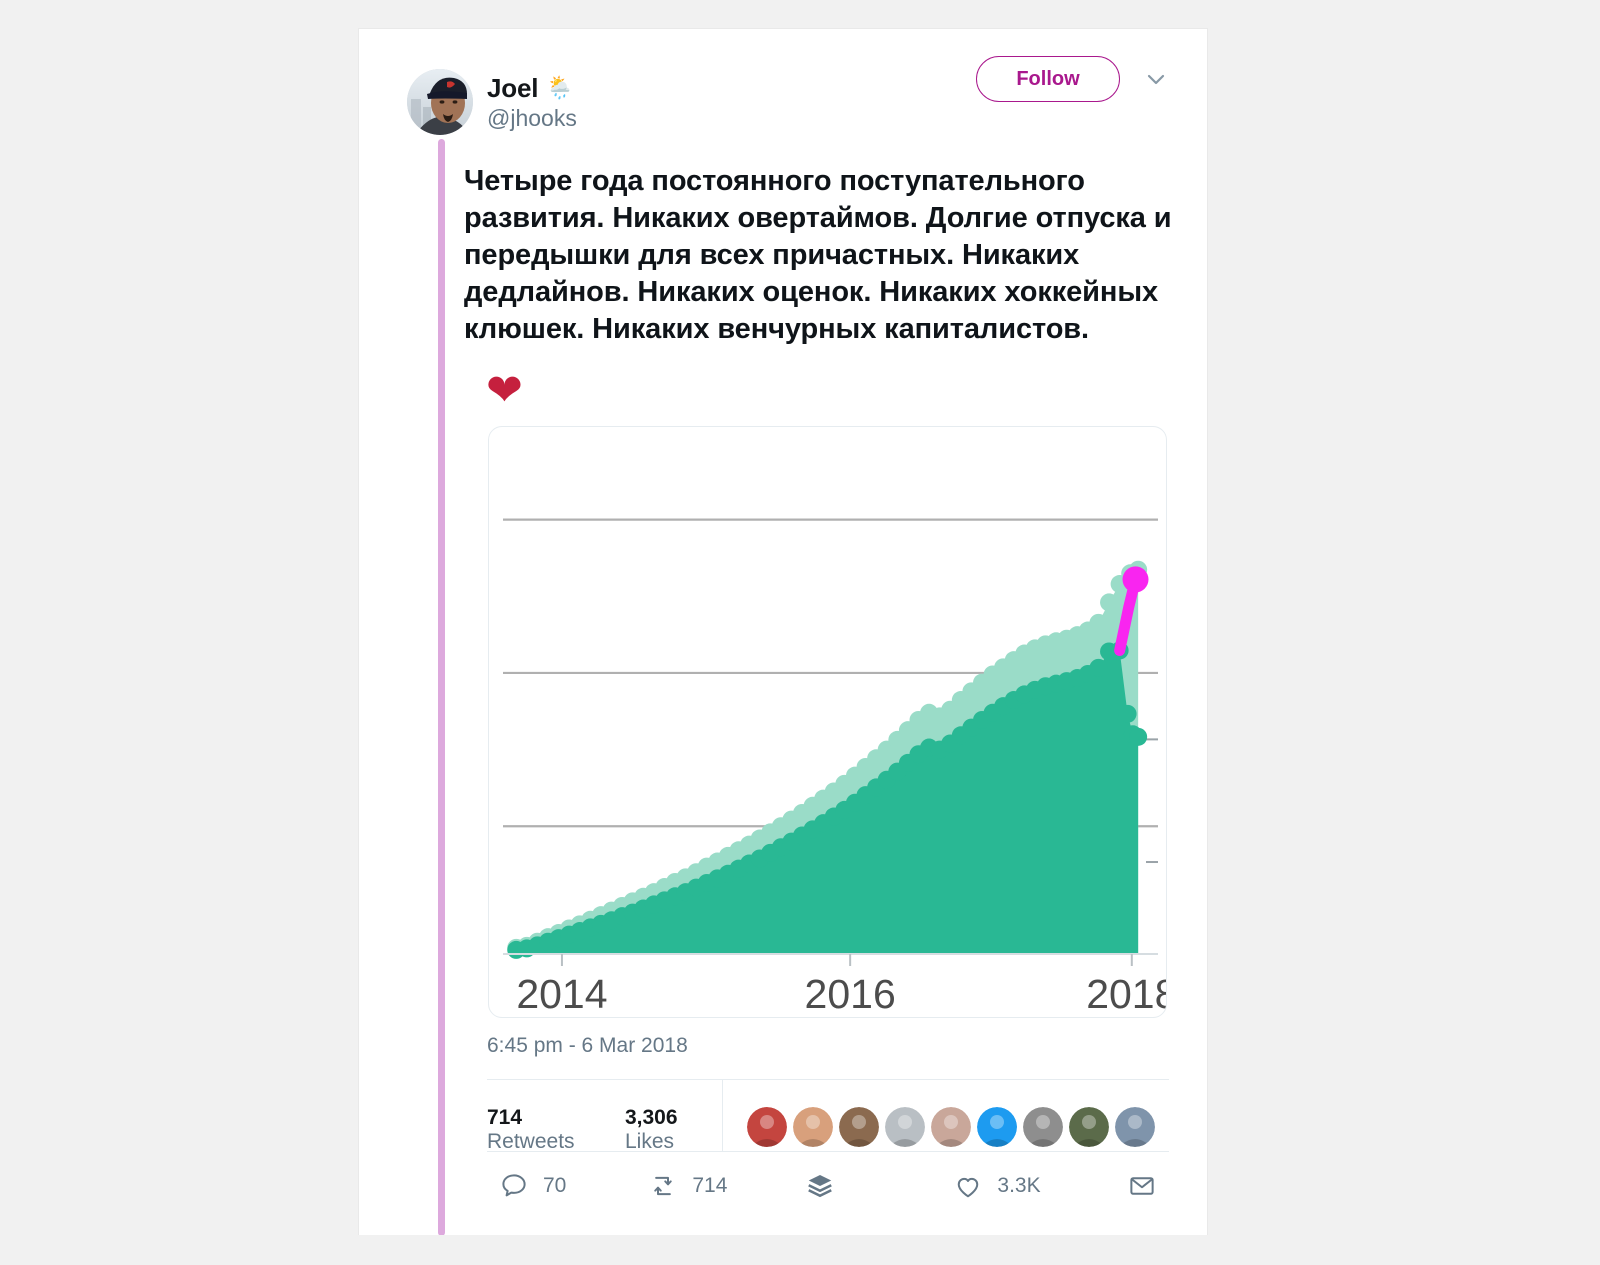 This screenshot has width=1600, height=1265. I want to click on liker-avatar-4-image, so click(905, 1126).